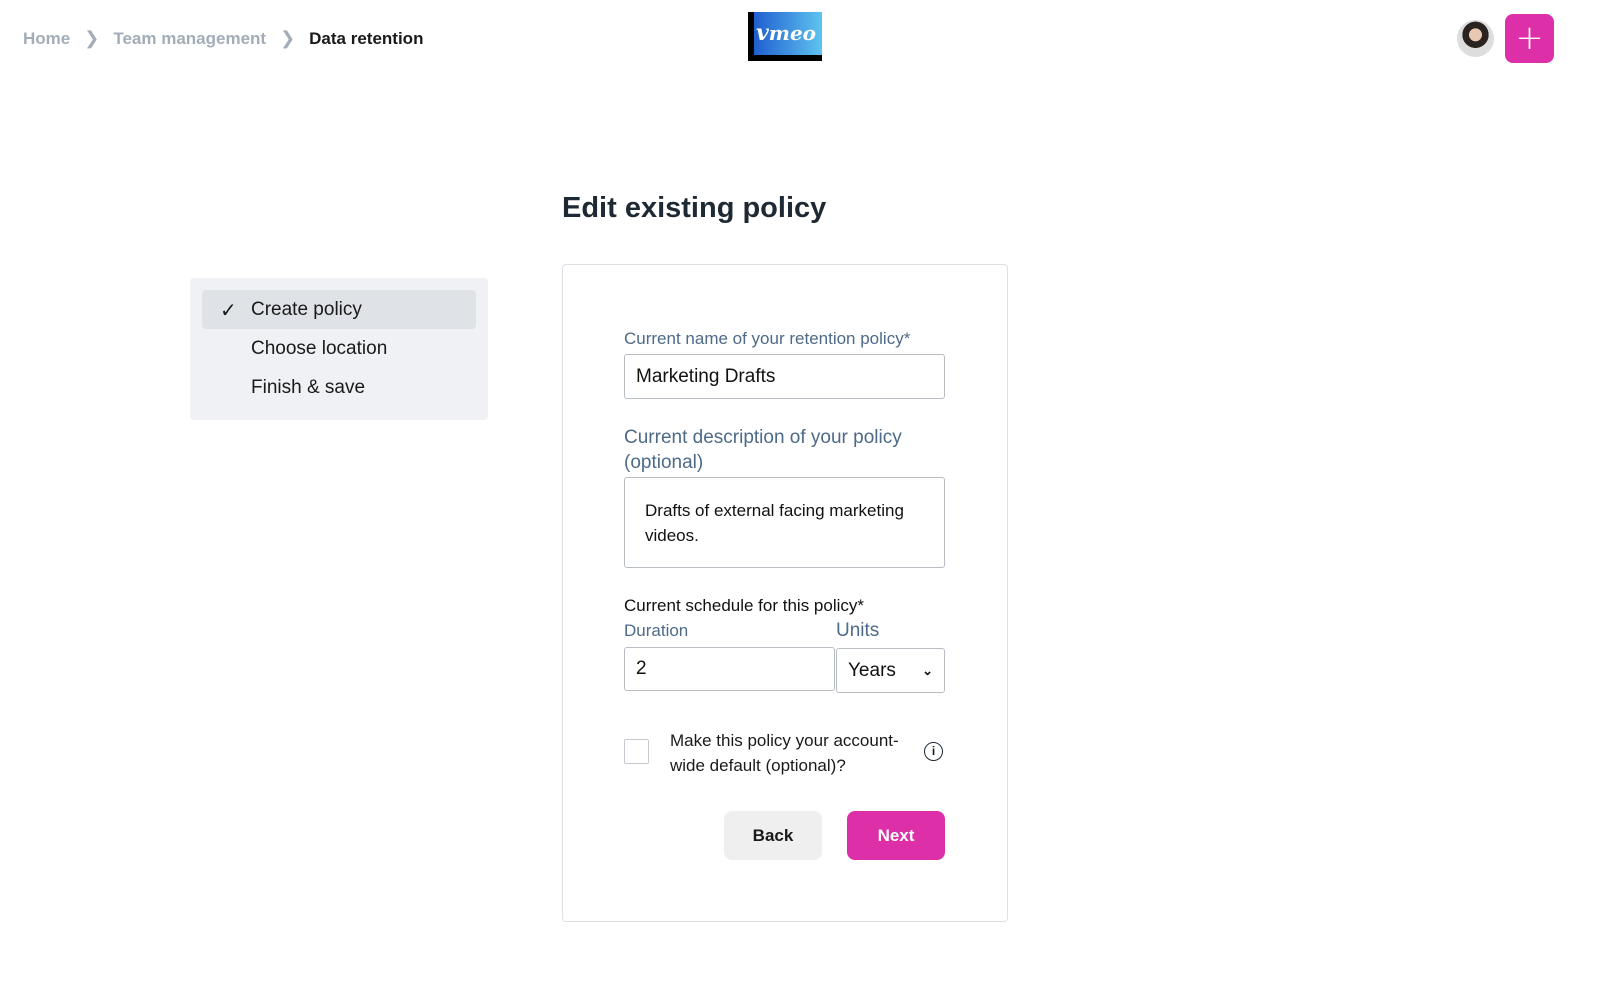 This screenshot has height=995, width=1600. I want to click on step-create-policy: ✓ Create policy, so click(339, 309).